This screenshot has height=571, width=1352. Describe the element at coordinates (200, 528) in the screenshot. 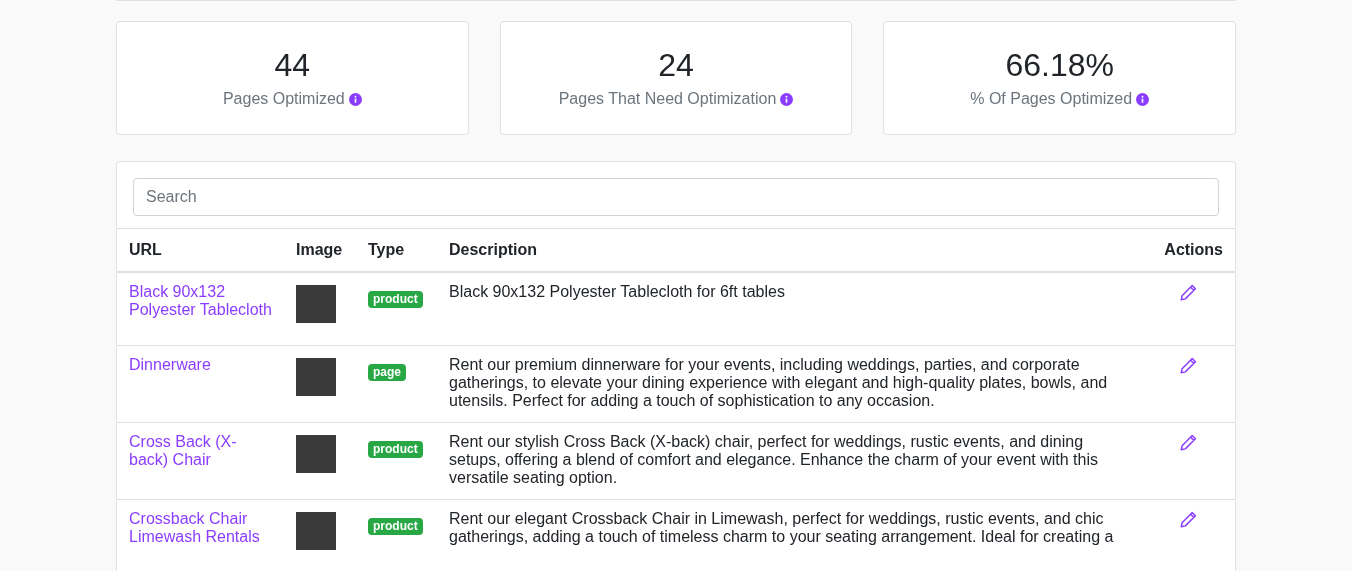

I see `page-link: Crossback Chair Limewash Rentals` at that location.